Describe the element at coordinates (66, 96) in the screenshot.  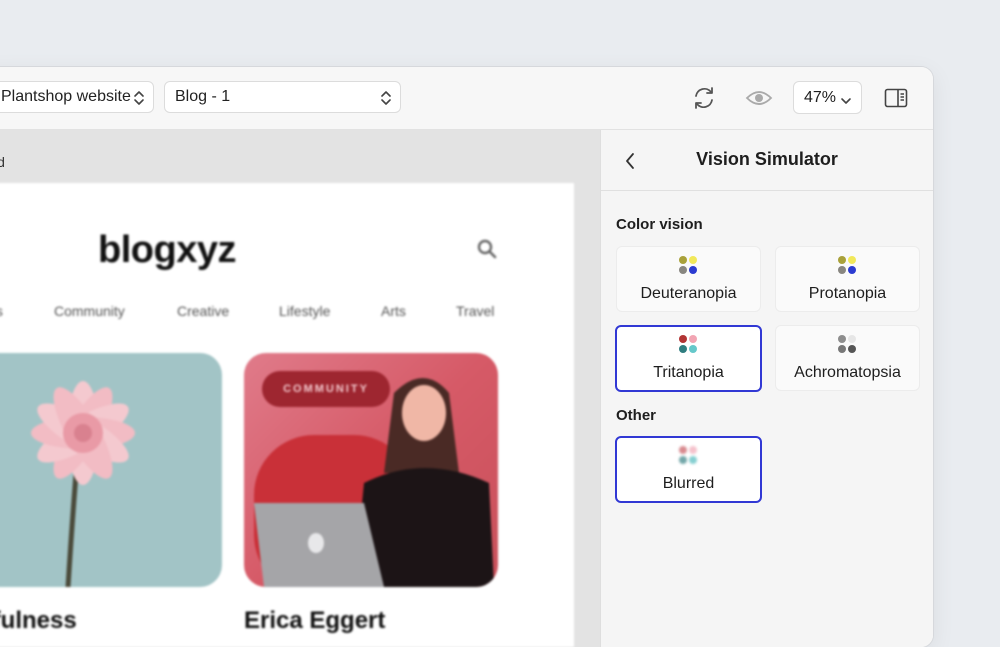
I see `site-select-value: Plantshop website` at that location.